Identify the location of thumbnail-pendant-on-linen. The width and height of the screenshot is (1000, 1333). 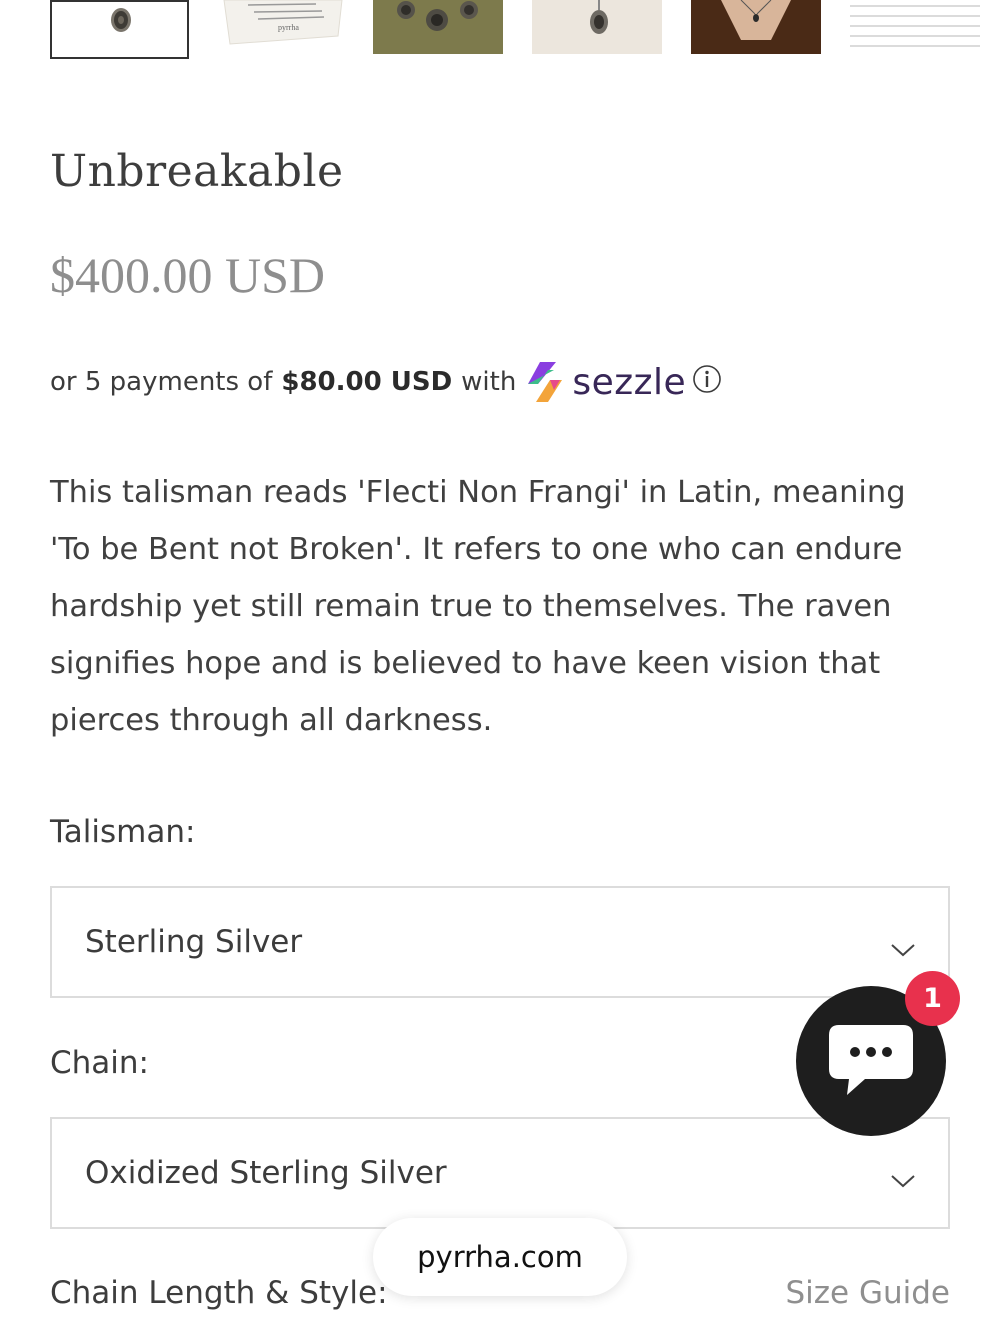
(597, 27).